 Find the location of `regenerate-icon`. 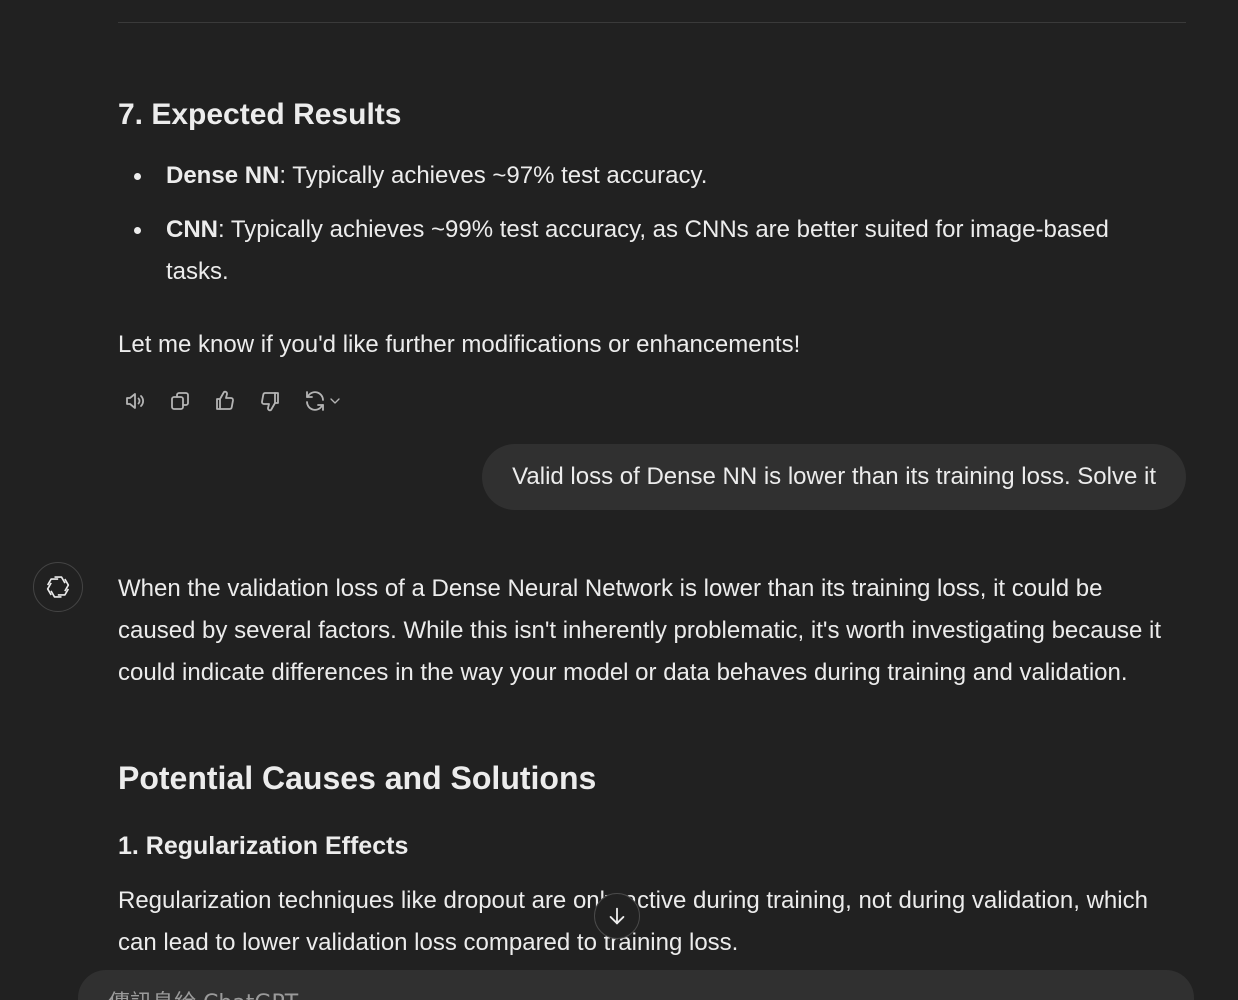

regenerate-icon is located at coordinates (315, 401).